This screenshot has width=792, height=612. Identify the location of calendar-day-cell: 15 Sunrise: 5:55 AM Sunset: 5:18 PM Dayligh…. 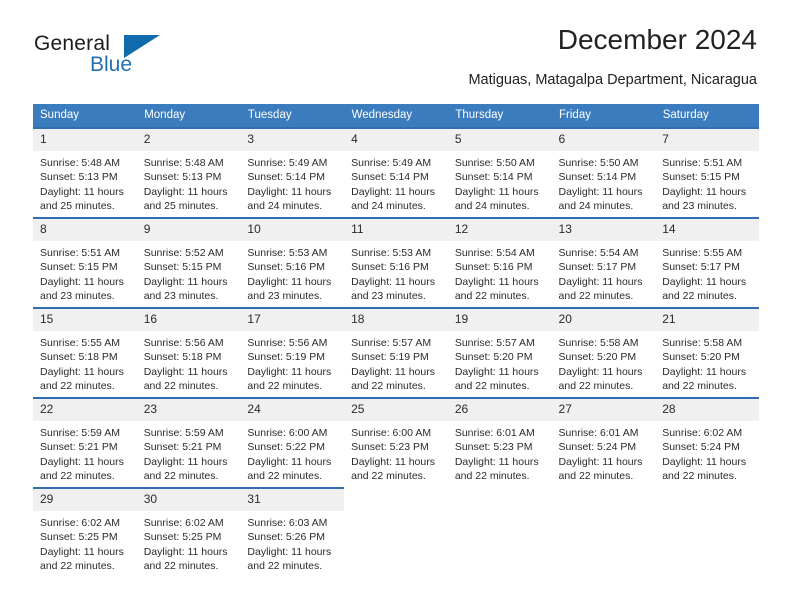
(85, 352).